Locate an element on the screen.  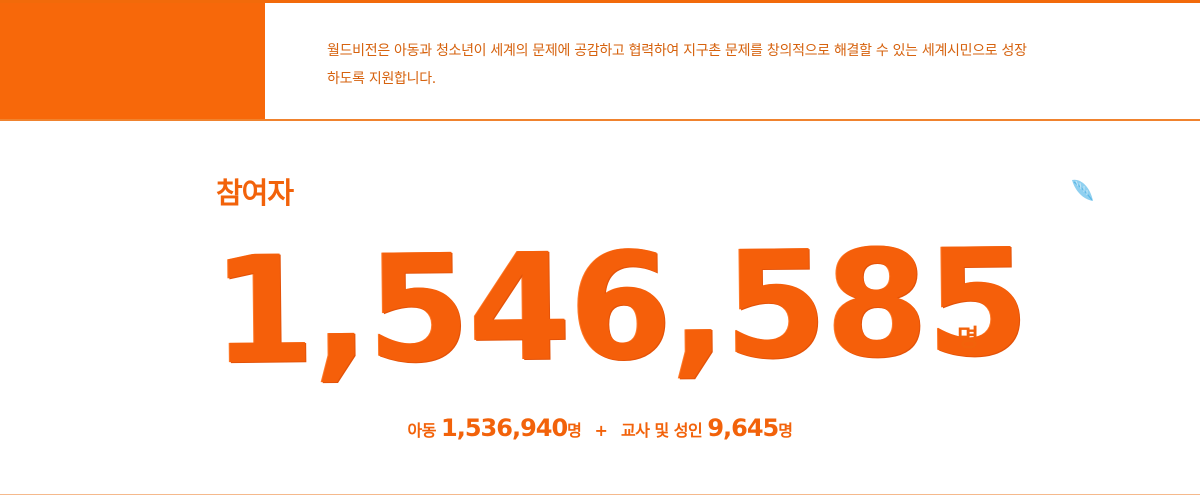
children-count: 1,536,940 is located at coordinates (504, 428).